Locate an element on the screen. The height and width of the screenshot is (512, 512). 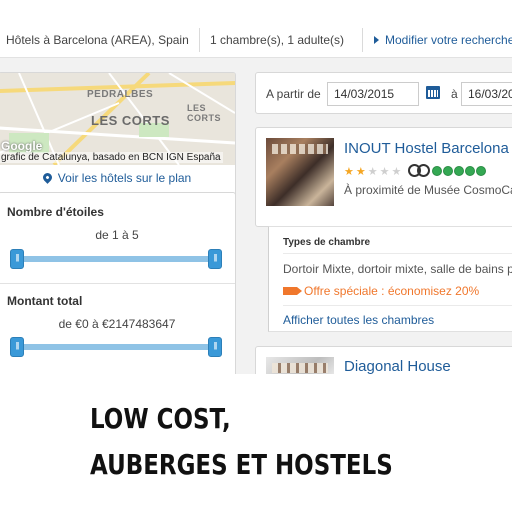
price-filter-range: de €0 à €2147483647 is located at coordinates (117, 324).